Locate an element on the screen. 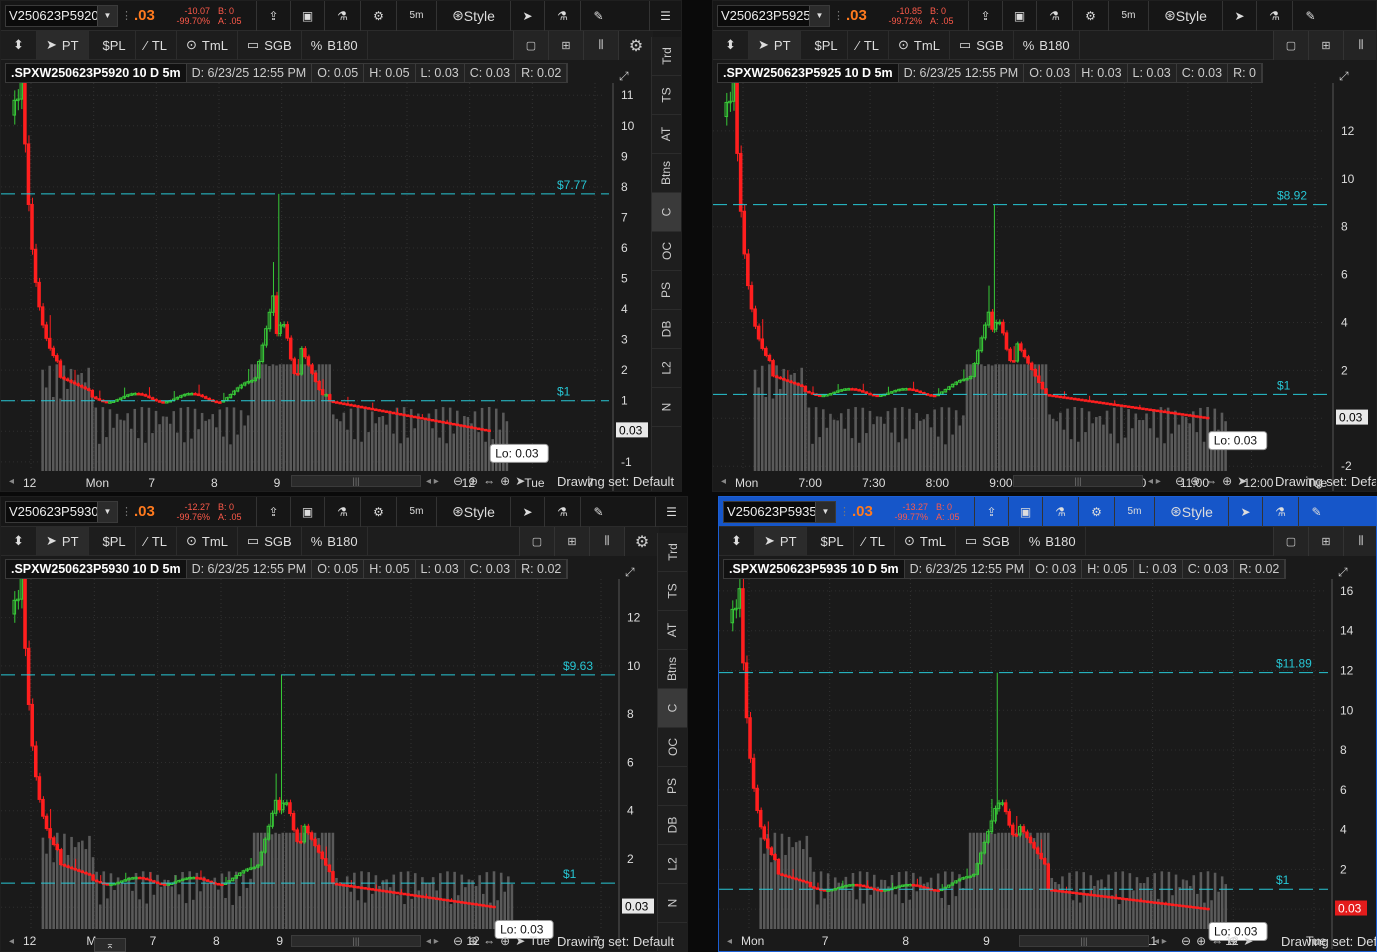 The width and height of the screenshot is (1377, 952). side-tab-n: N is located at coordinates (666, 407).